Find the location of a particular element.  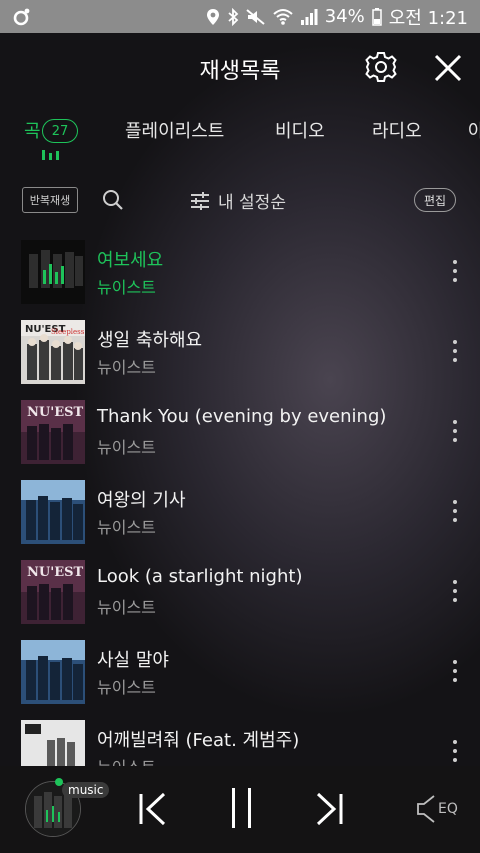

speaker-icon is located at coordinates (426, 809).